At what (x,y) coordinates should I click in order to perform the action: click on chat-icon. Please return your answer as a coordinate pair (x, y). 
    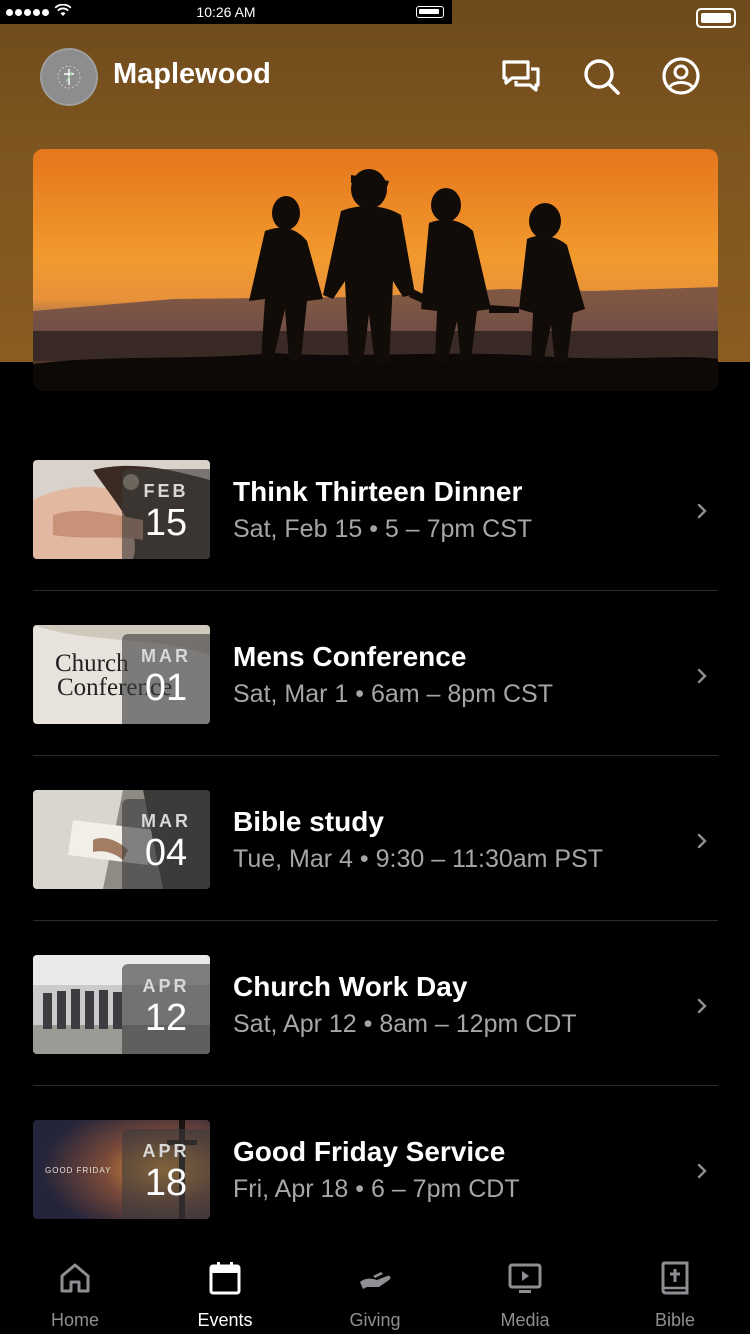
    Looking at the image, I should click on (521, 76).